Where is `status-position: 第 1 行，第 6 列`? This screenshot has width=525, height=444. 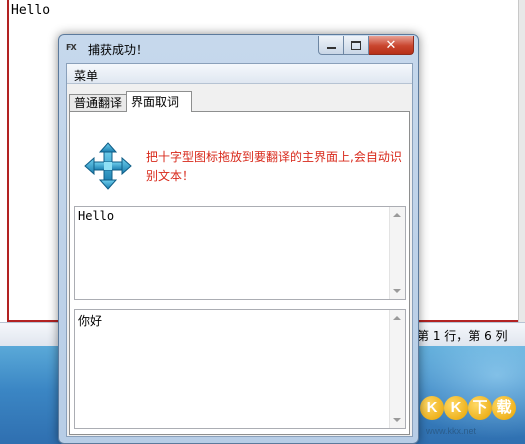
status-position: 第 1 行，第 6 列 is located at coordinates (462, 336).